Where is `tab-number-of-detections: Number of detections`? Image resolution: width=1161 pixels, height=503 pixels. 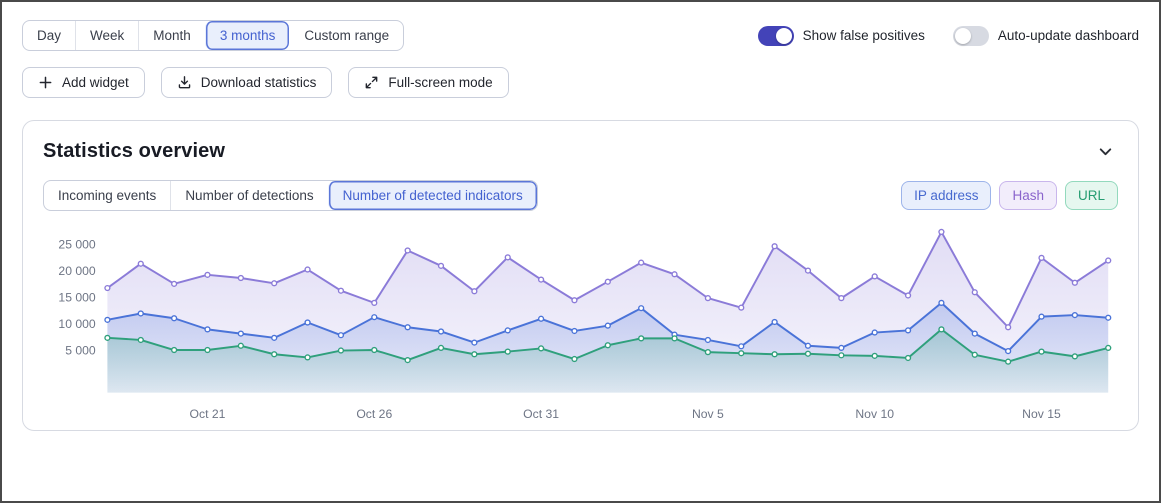 tab-number-of-detections: Number of detections is located at coordinates (248, 195).